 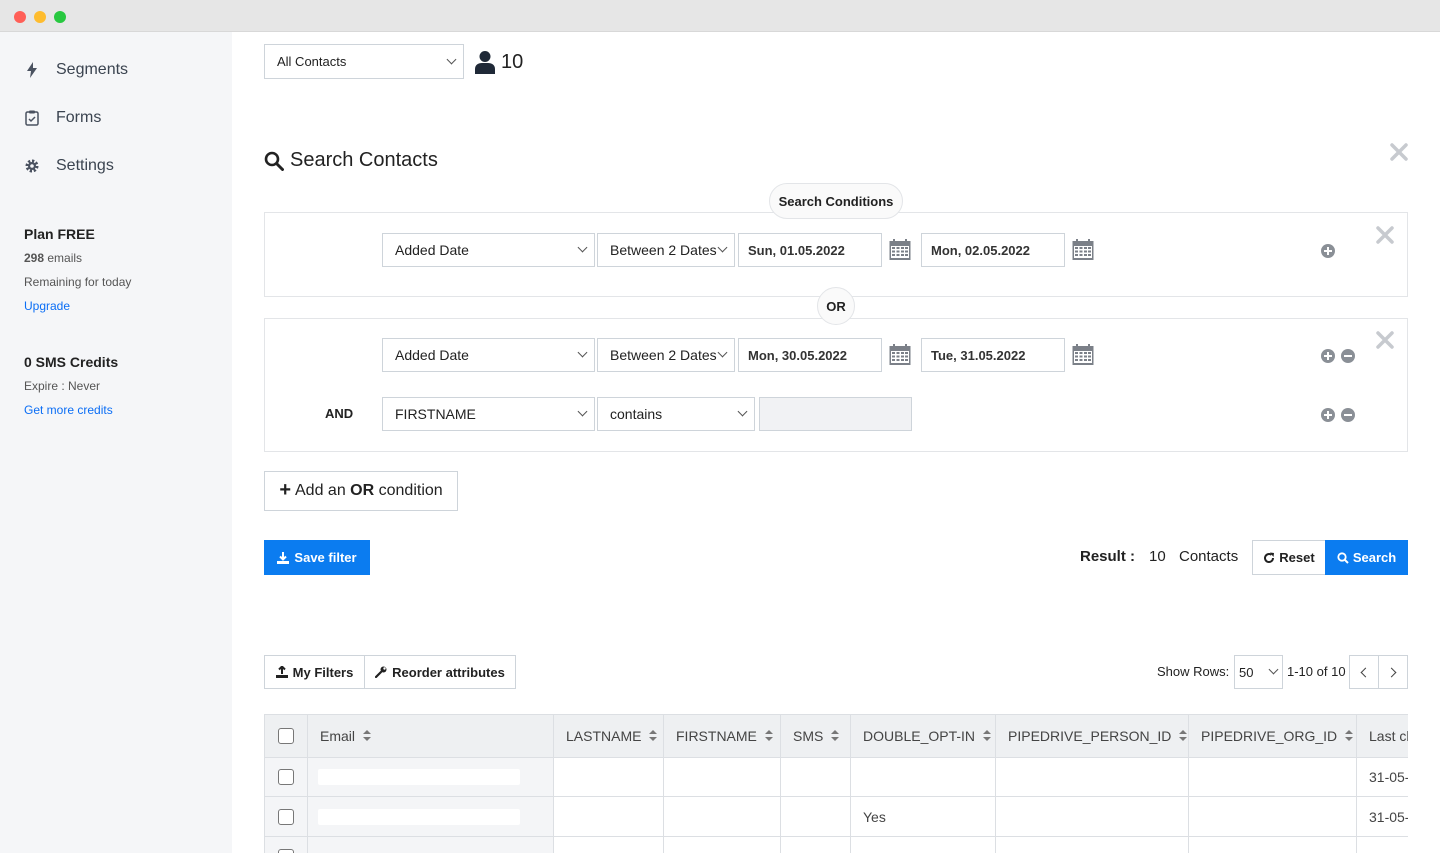 What do you see at coordinates (923, 845) in the screenshot?
I see `double-opt-in-cell` at bounding box center [923, 845].